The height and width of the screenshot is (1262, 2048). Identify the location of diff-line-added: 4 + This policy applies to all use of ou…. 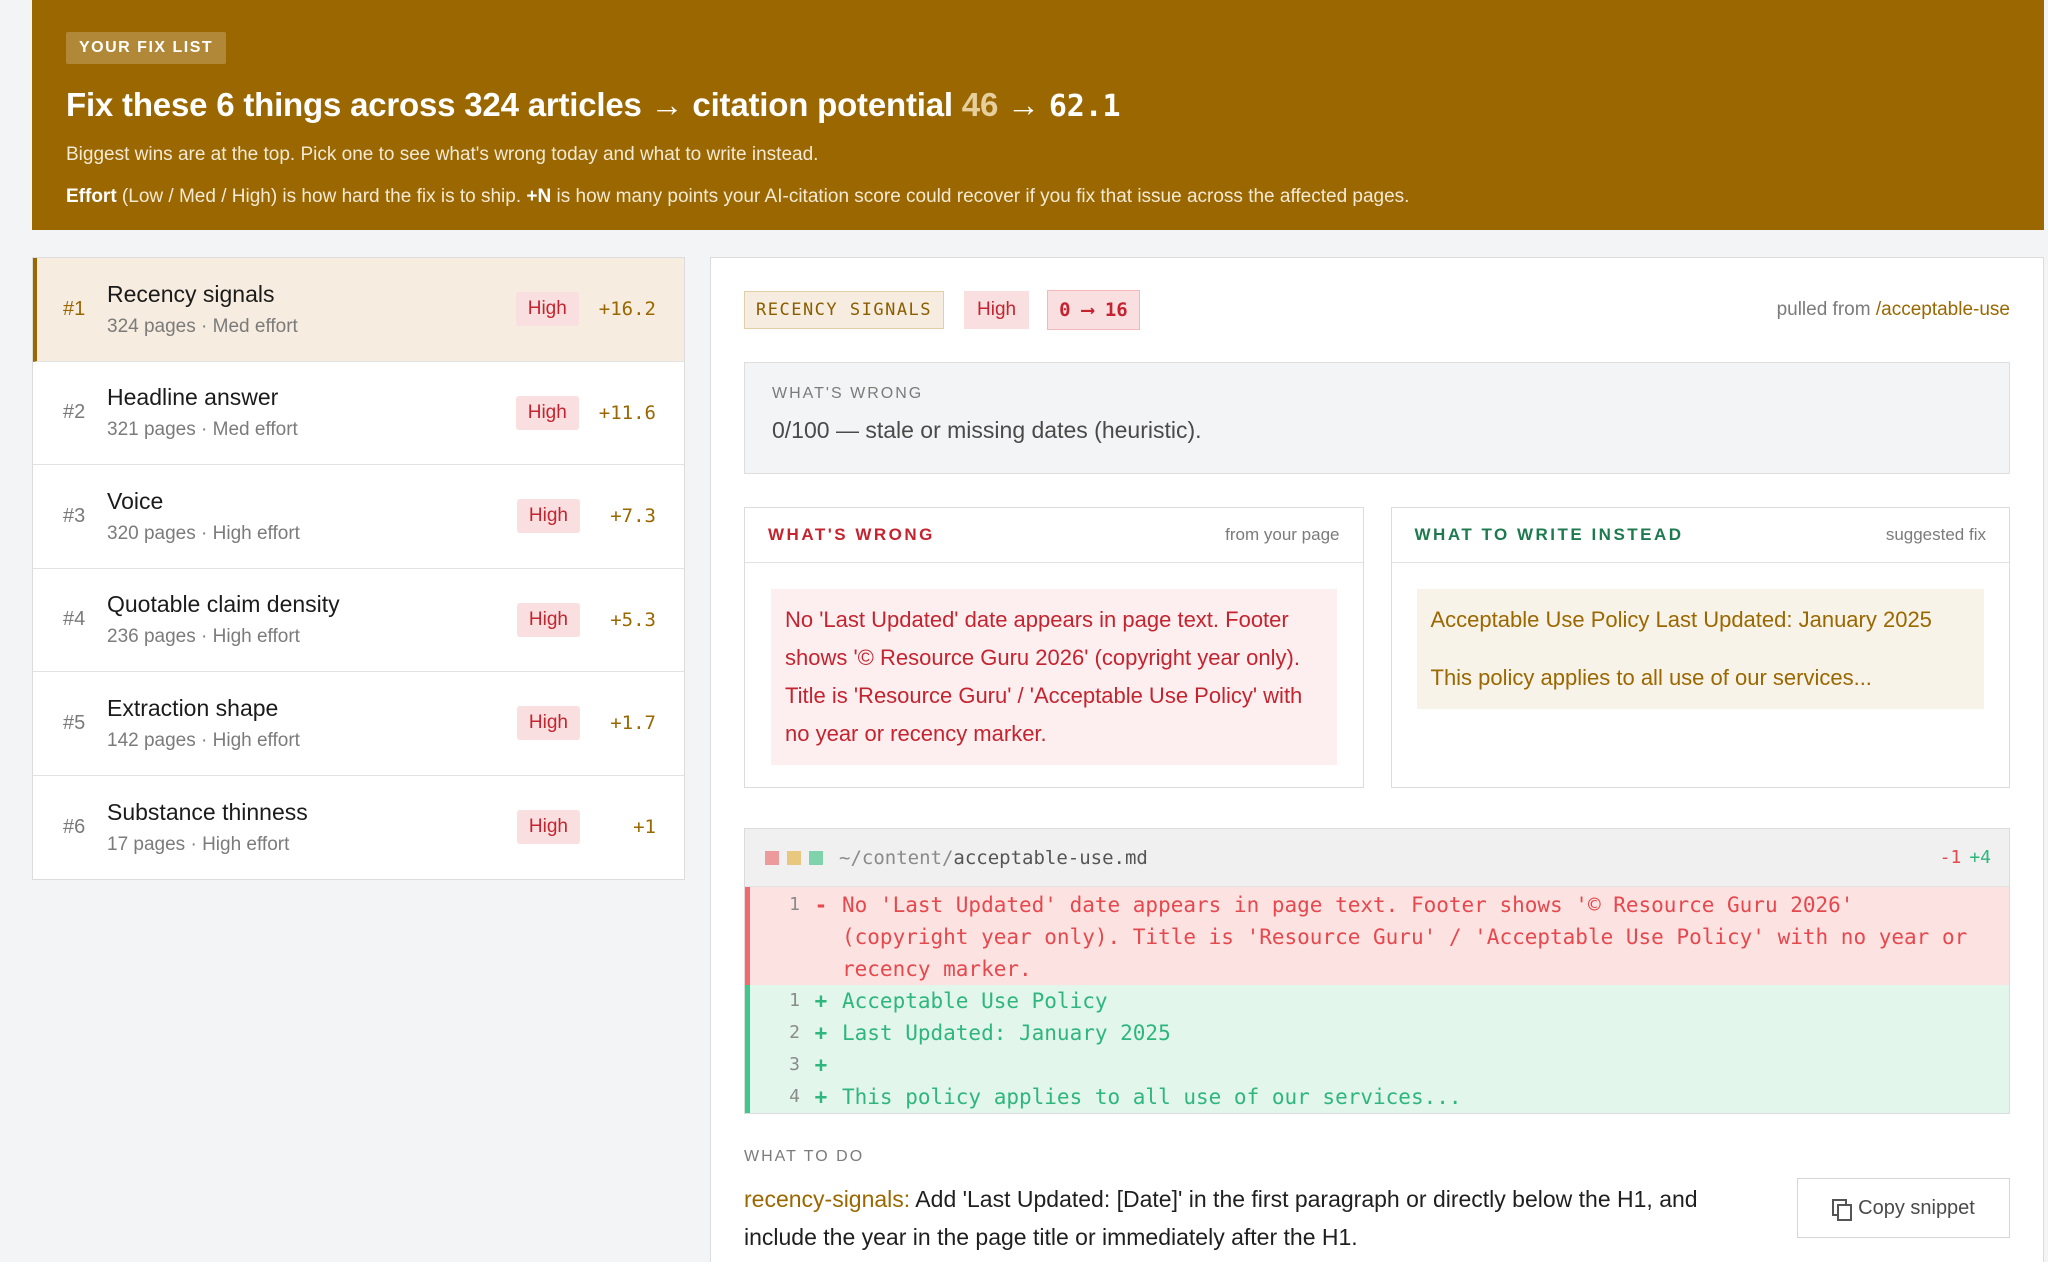
(1377, 1097).